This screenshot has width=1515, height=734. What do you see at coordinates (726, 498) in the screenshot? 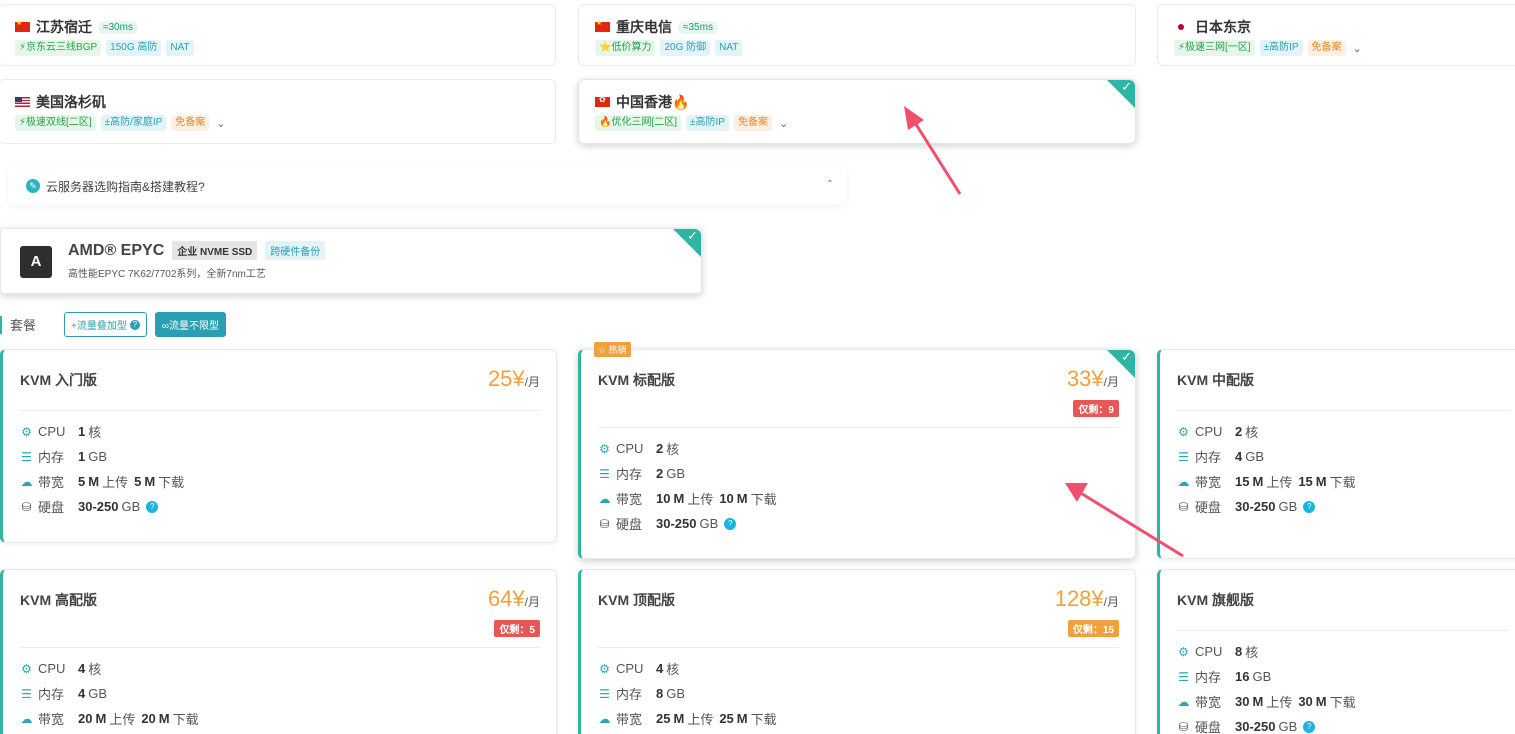
I see `download-value: 10` at bounding box center [726, 498].